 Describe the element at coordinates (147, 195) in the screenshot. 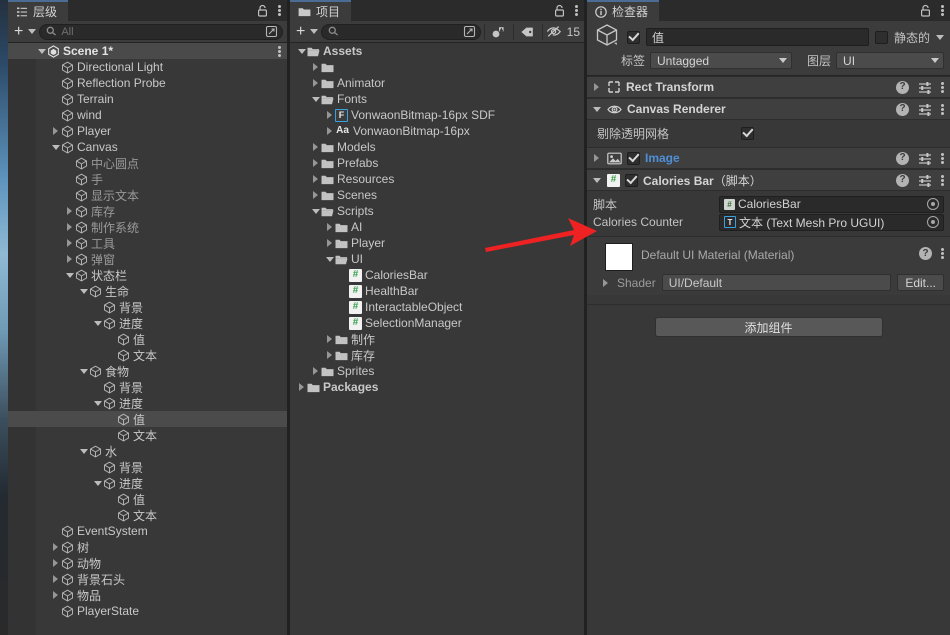

I see `hierarchy-item-row: 显示文本` at that location.